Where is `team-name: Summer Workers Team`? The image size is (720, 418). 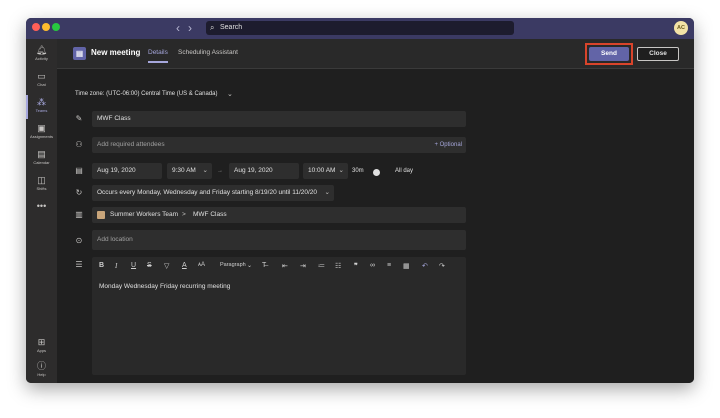 team-name: Summer Workers Team is located at coordinates (144, 214).